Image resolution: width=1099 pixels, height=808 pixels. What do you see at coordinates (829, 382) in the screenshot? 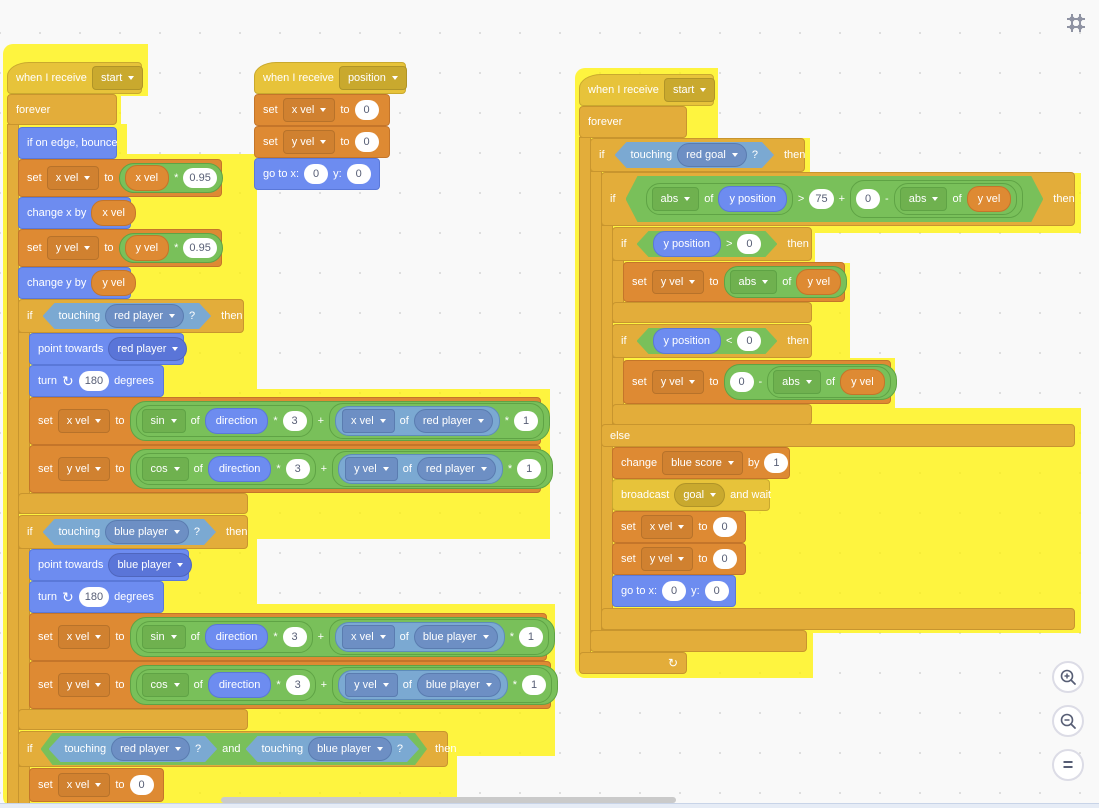
I see `abs-of-reporter: abs of y vel` at bounding box center [829, 382].